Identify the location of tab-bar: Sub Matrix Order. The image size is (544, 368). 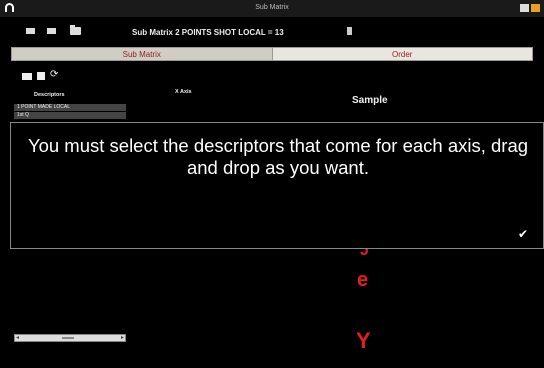
(272, 54).